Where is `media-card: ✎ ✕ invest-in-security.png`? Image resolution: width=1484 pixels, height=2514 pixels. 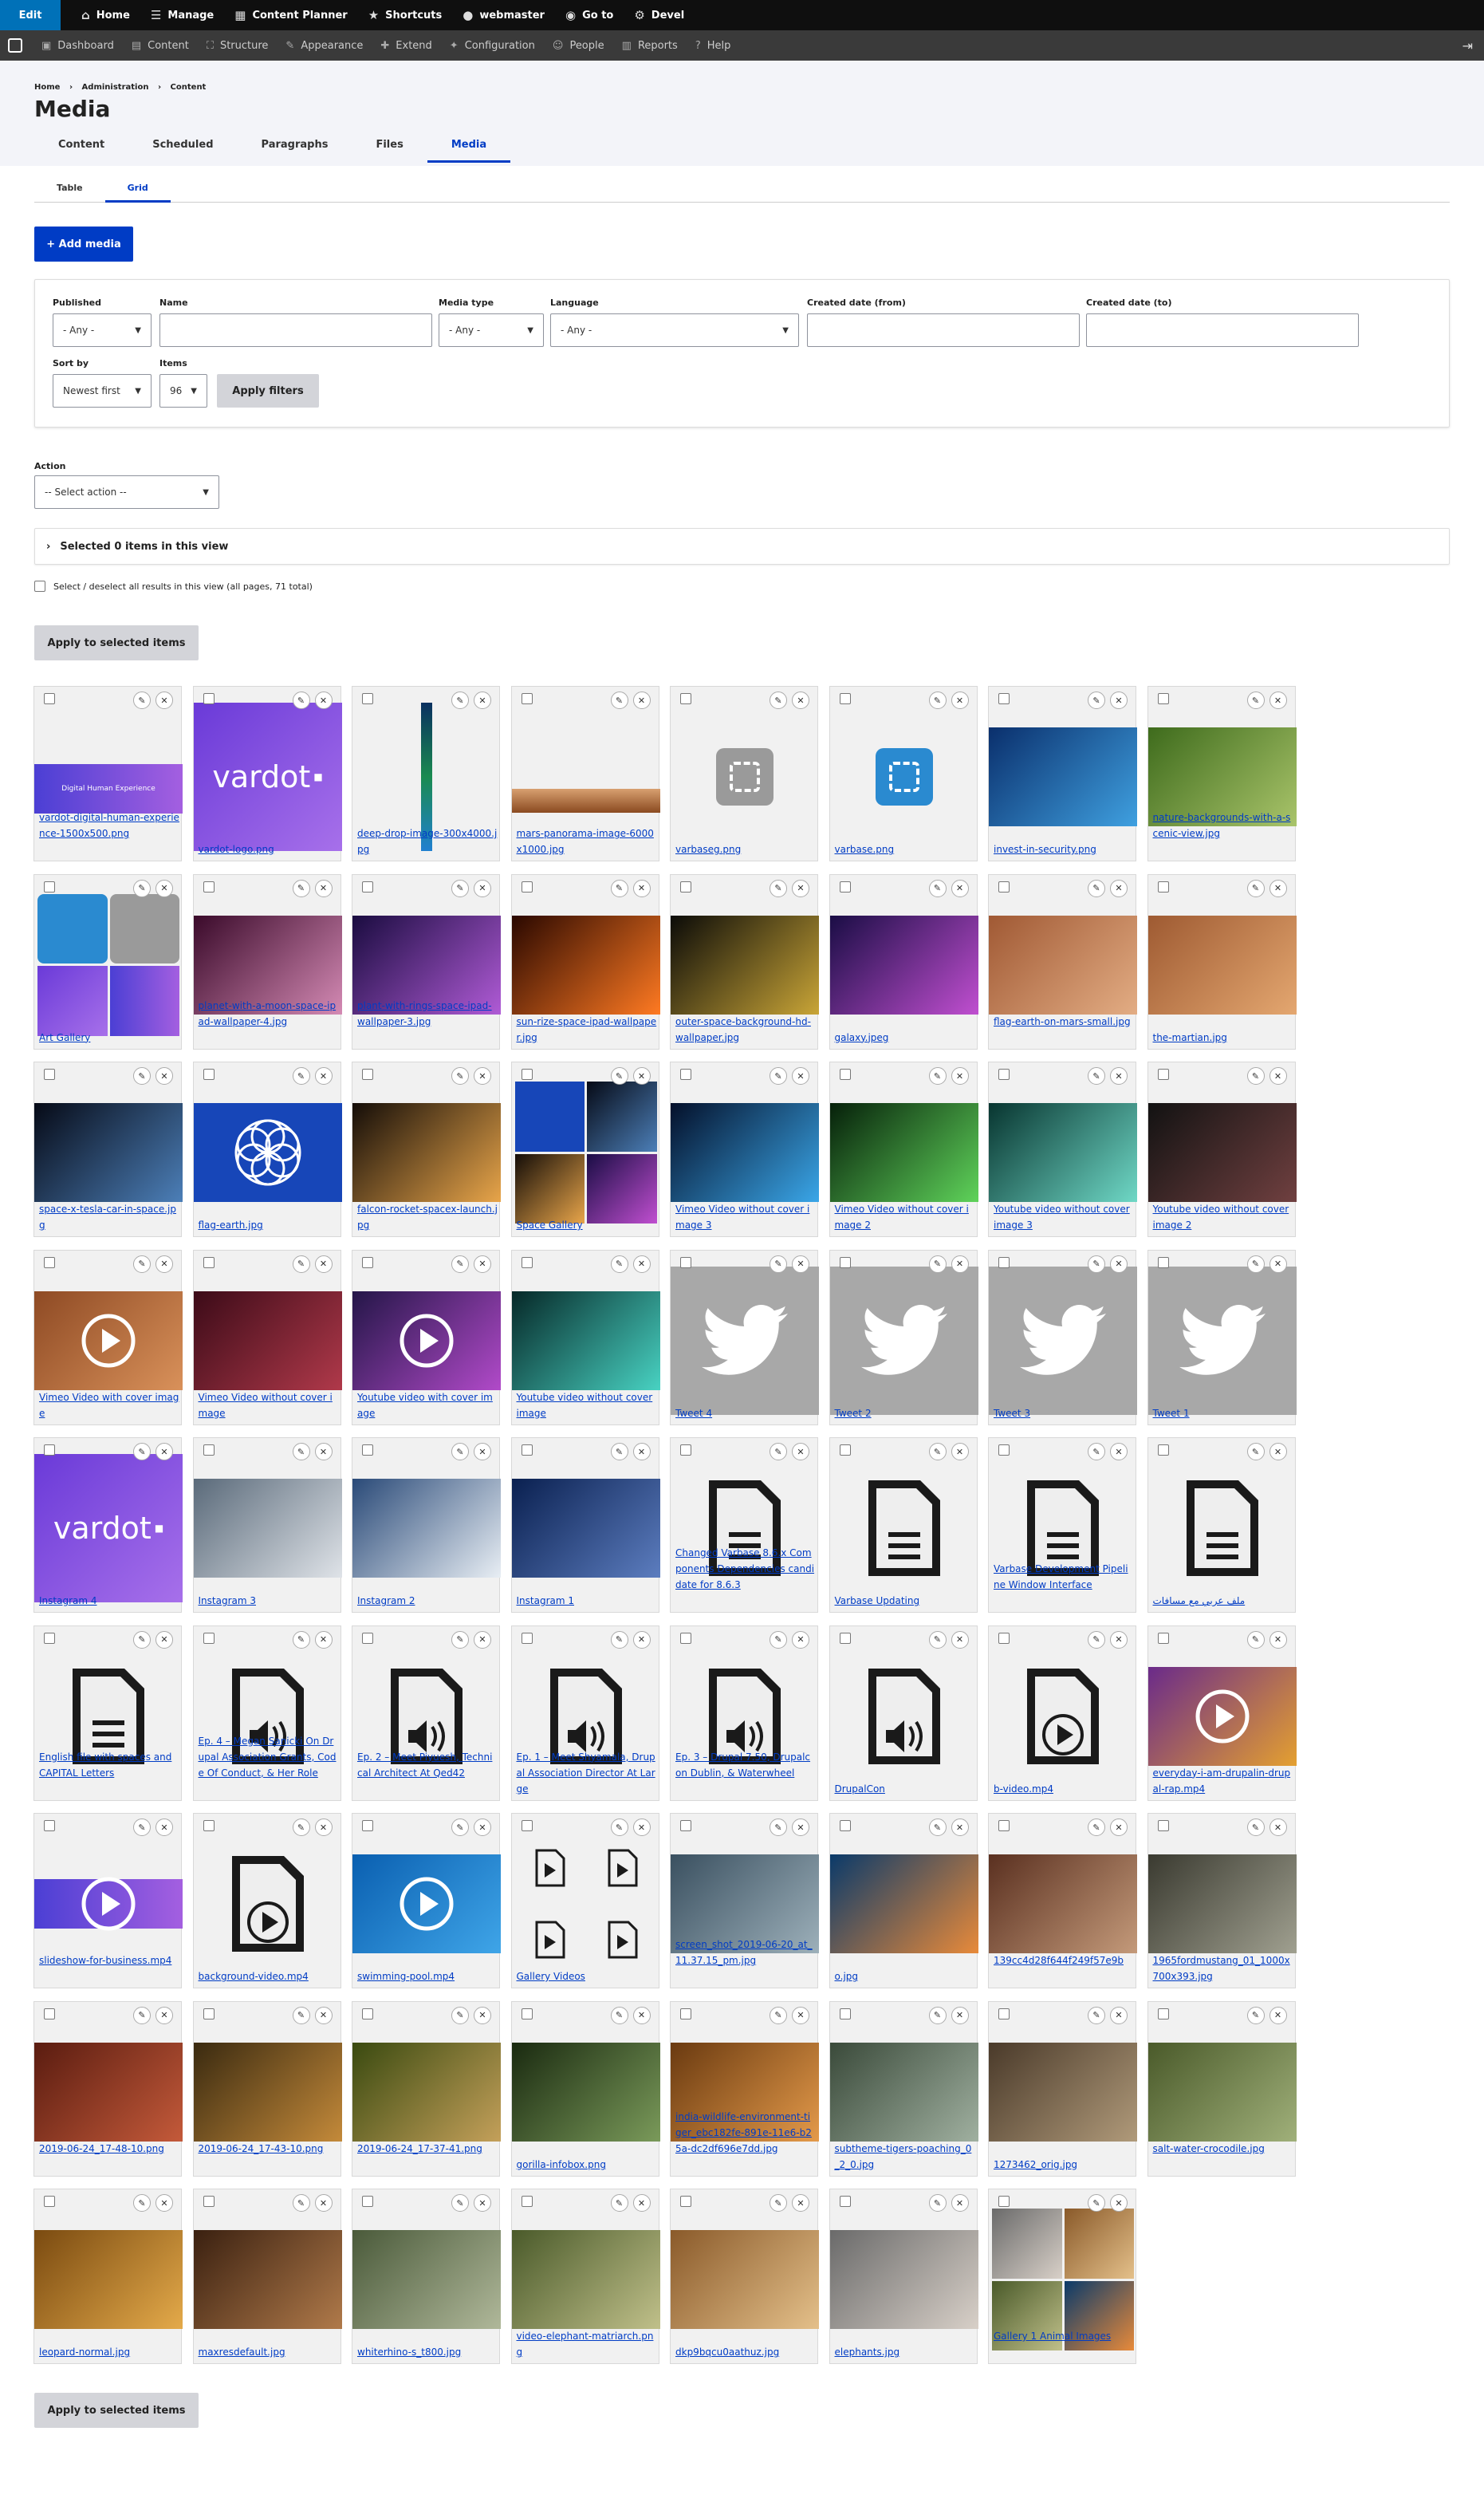 media-card: ✎ ✕ invest-in-security.png is located at coordinates (1063, 773).